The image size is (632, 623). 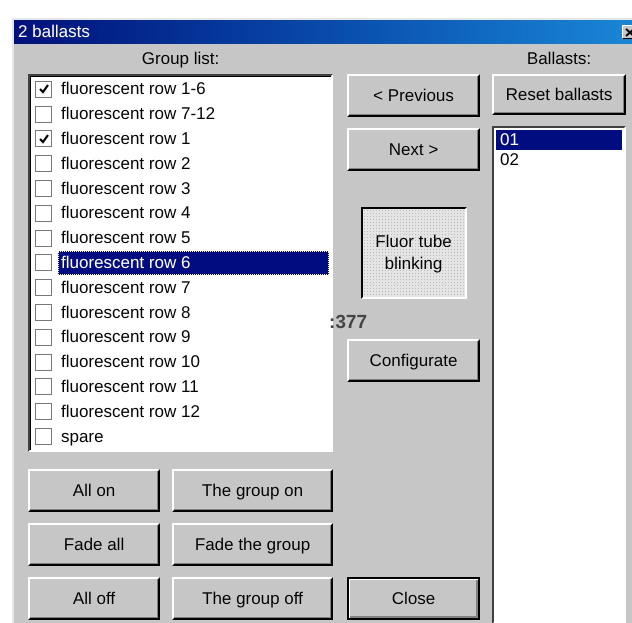 What do you see at coordinates (54, 32) in the screenshot?
I see `window-title: 2 ballasts` at bounding box center [54, 32].